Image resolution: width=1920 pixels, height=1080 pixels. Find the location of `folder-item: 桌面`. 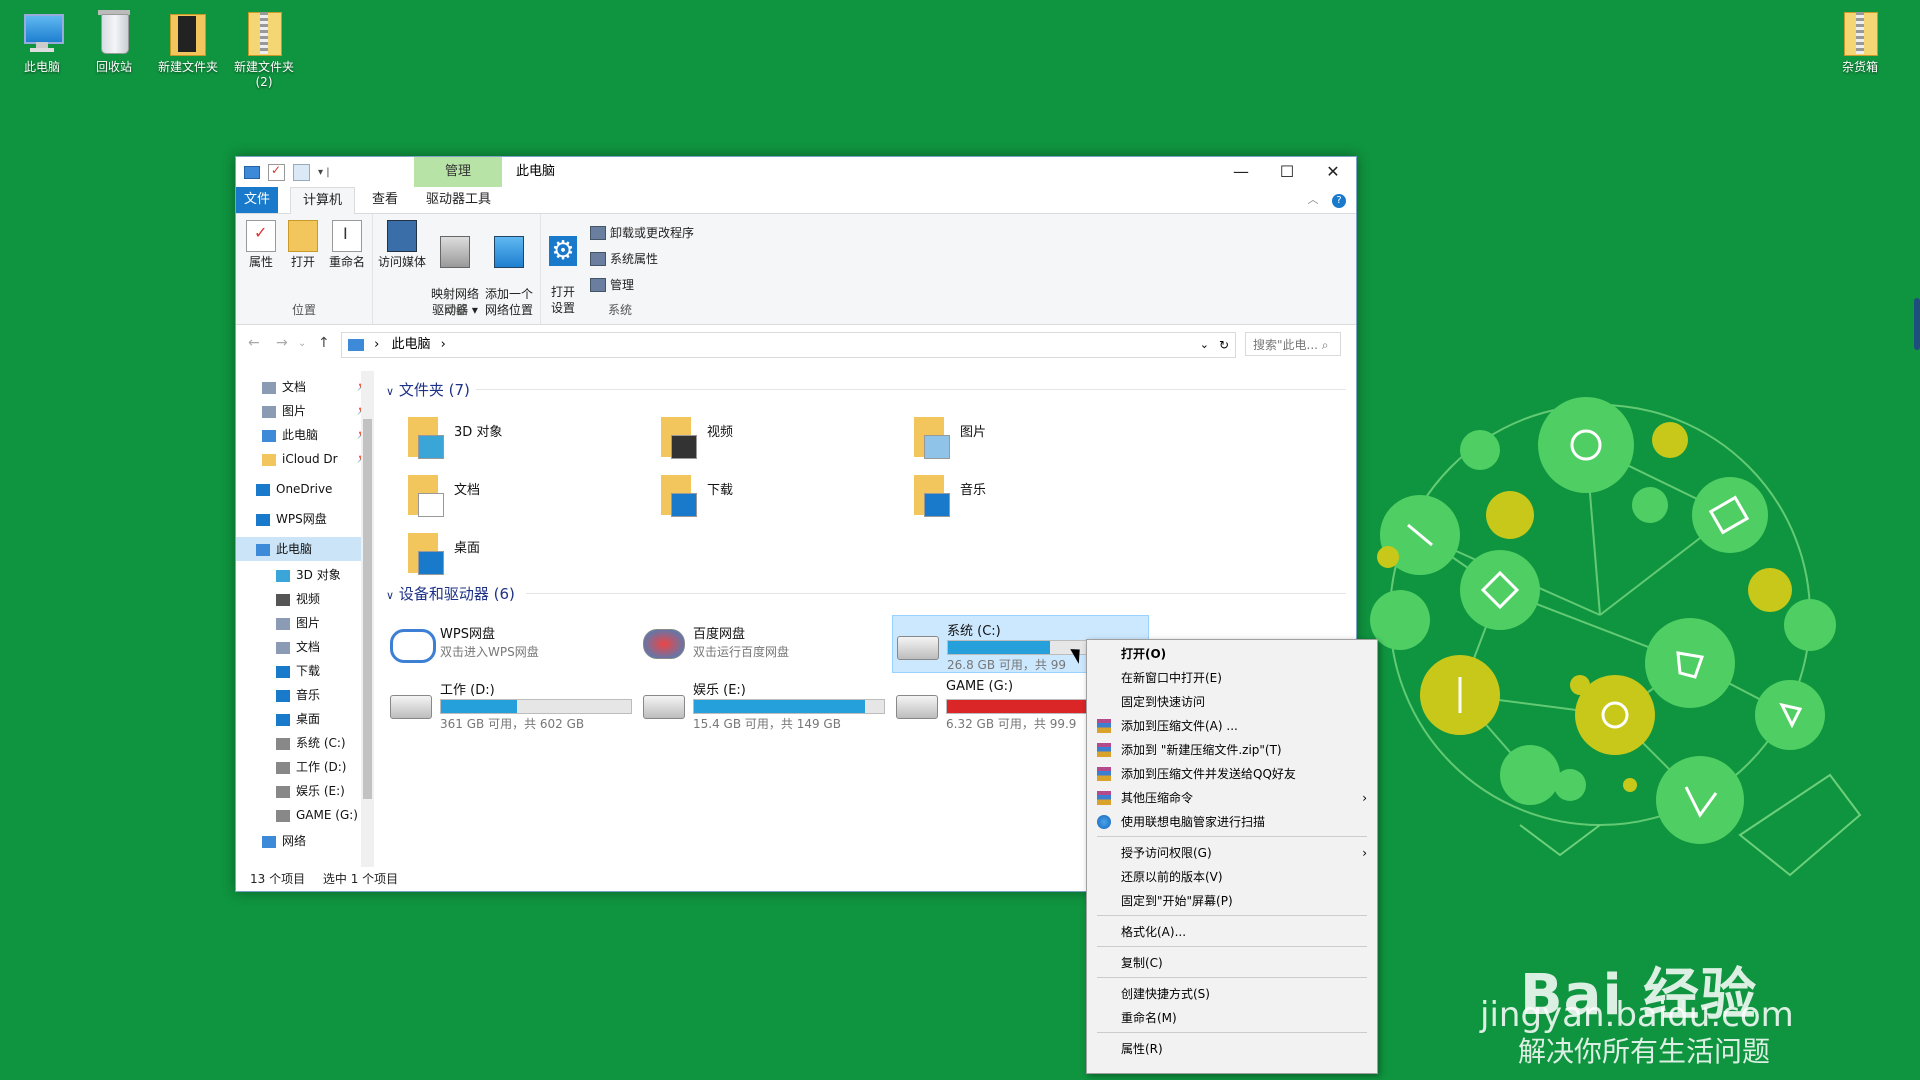

folder-item: 桌面 is located at coordinates (521, 557).